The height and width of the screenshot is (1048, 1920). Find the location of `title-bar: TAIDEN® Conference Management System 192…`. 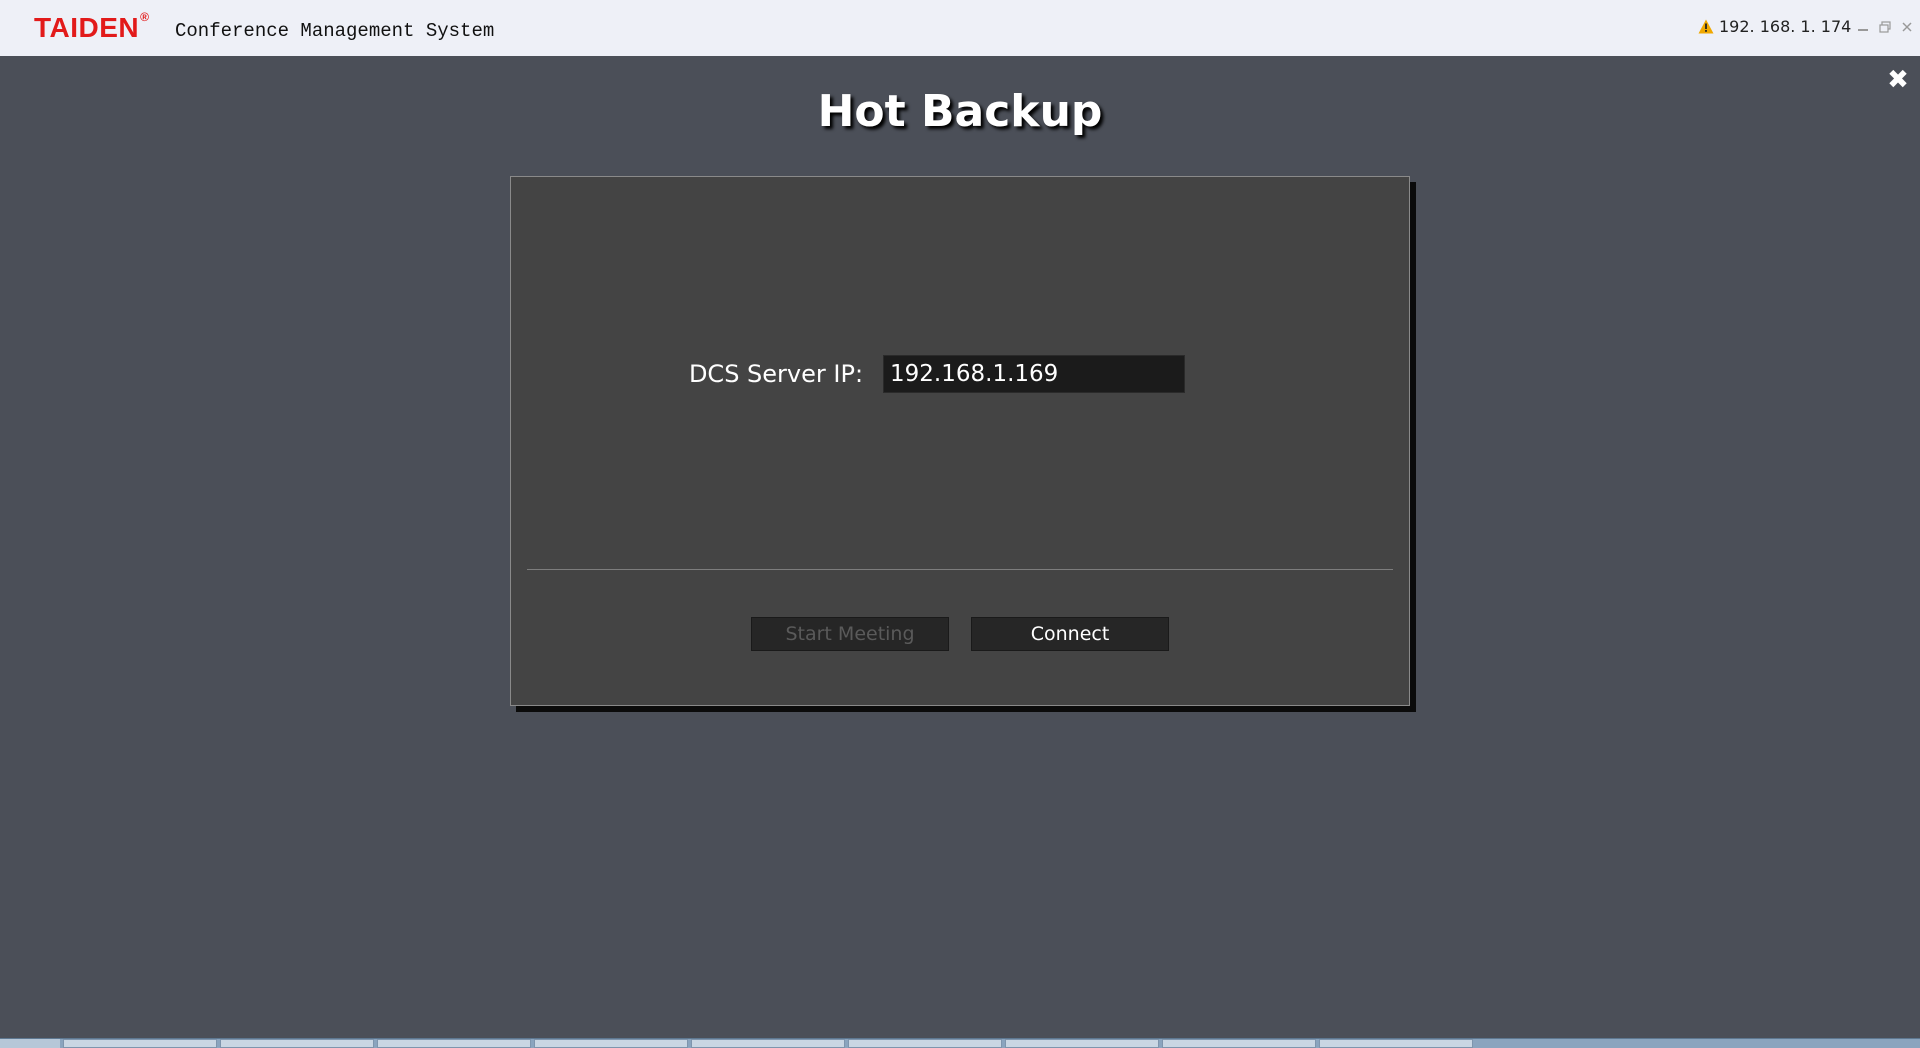

title-bar: TAIDEN® Conference Management System 192… is located at coordinates (960, 28).